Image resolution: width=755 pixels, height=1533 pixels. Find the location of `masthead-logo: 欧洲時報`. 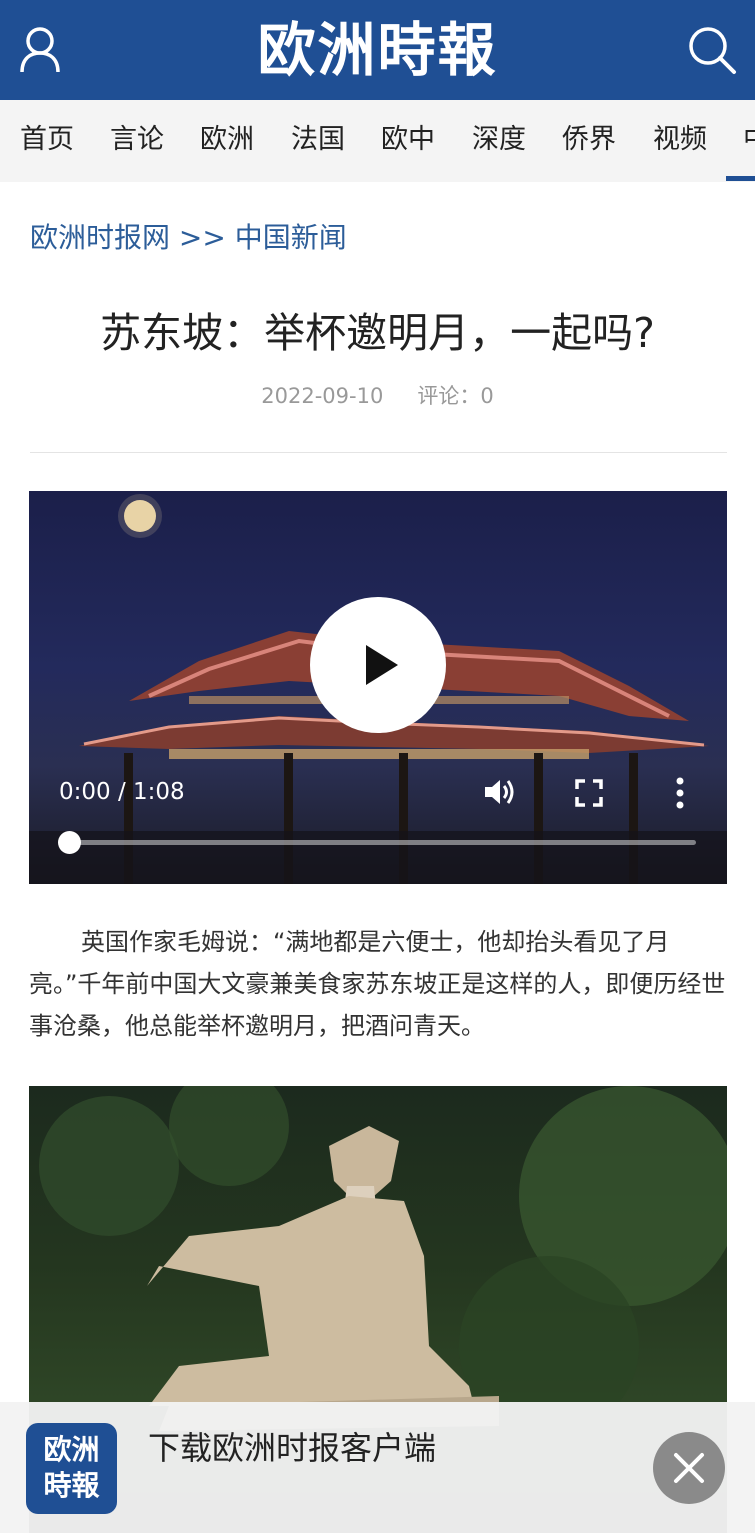

masthead-logo: 欧洲時報 is located at coordinates (377, 50).